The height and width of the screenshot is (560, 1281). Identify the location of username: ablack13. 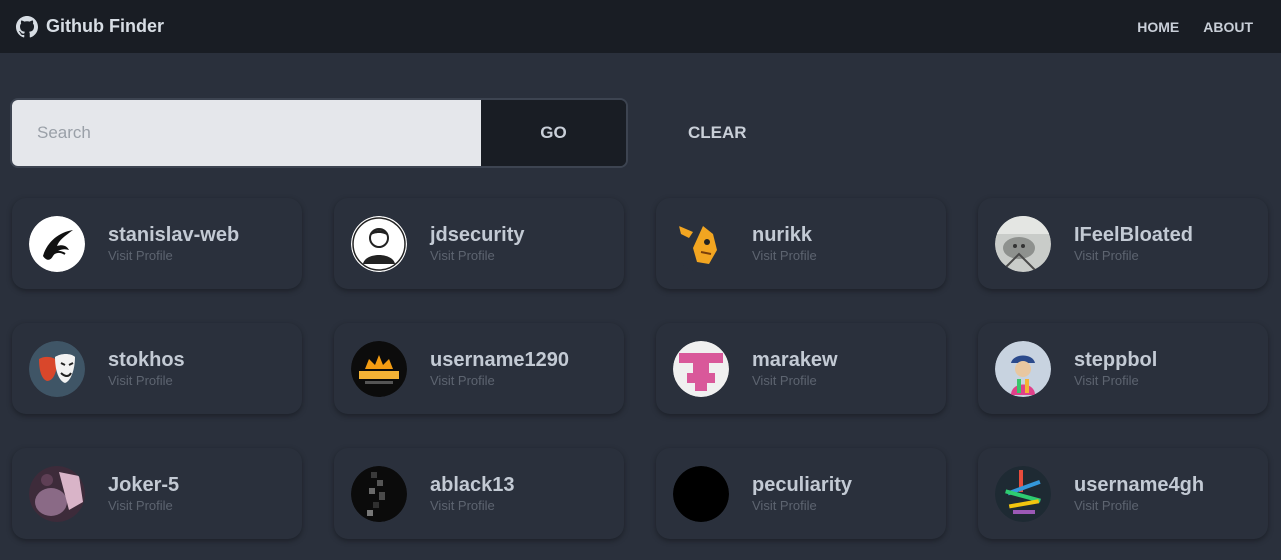
(472, 485).